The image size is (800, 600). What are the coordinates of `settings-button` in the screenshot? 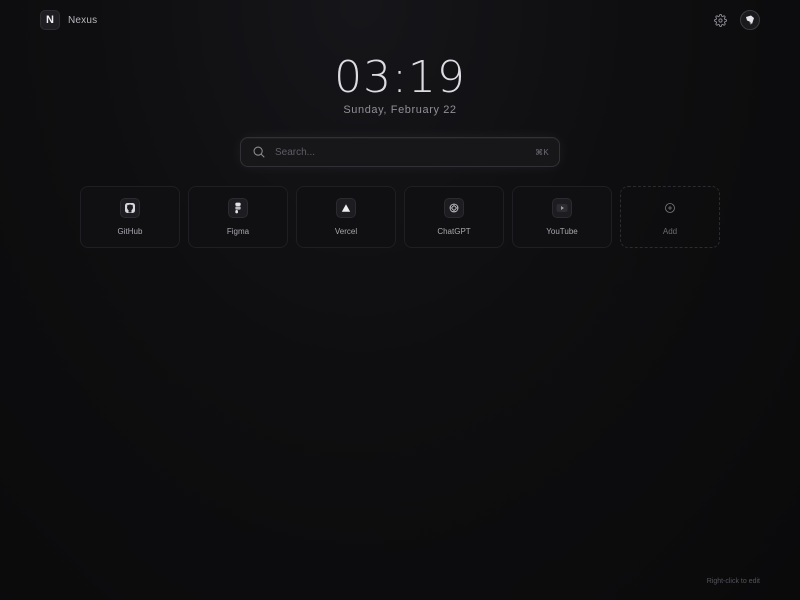 It's located at (720, 20).